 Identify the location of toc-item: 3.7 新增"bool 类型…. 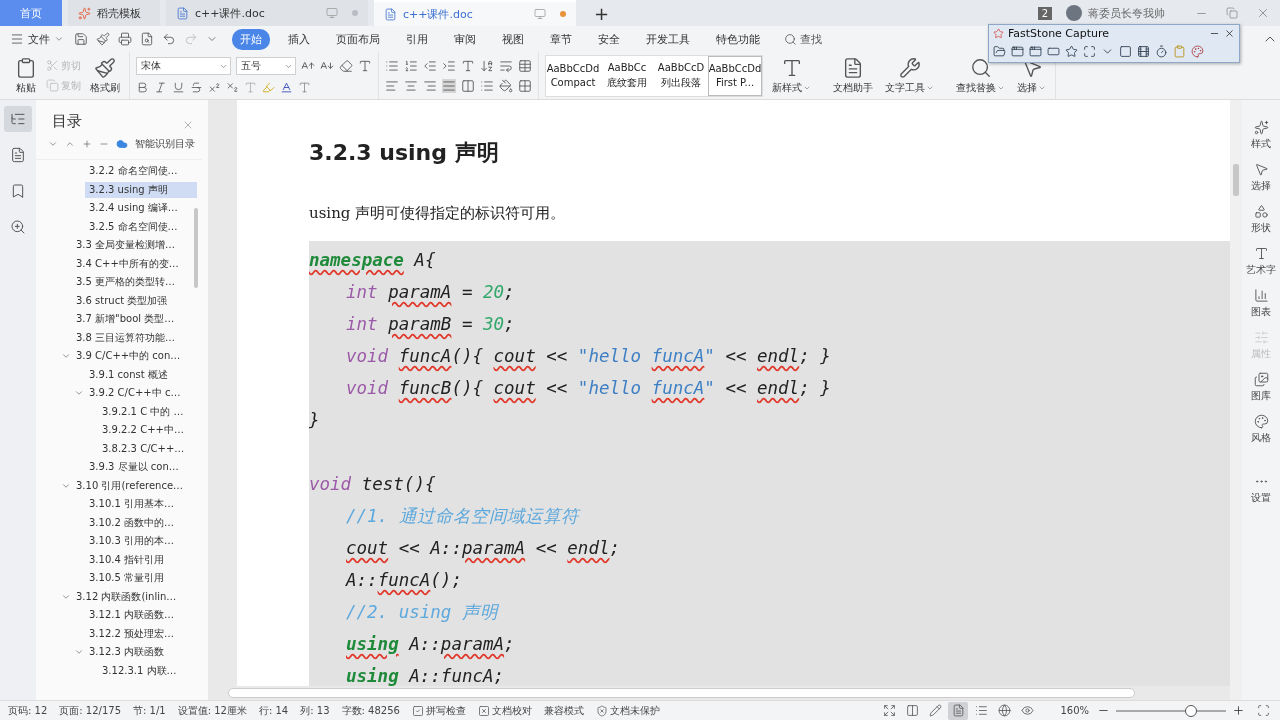
(125, 319).